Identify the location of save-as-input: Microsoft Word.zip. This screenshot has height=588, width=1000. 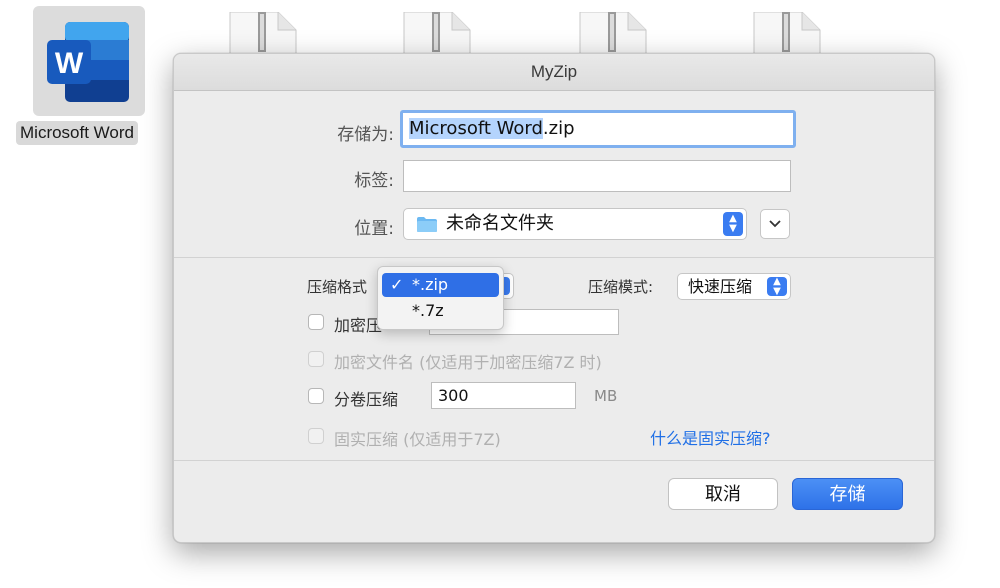
(598, 129).